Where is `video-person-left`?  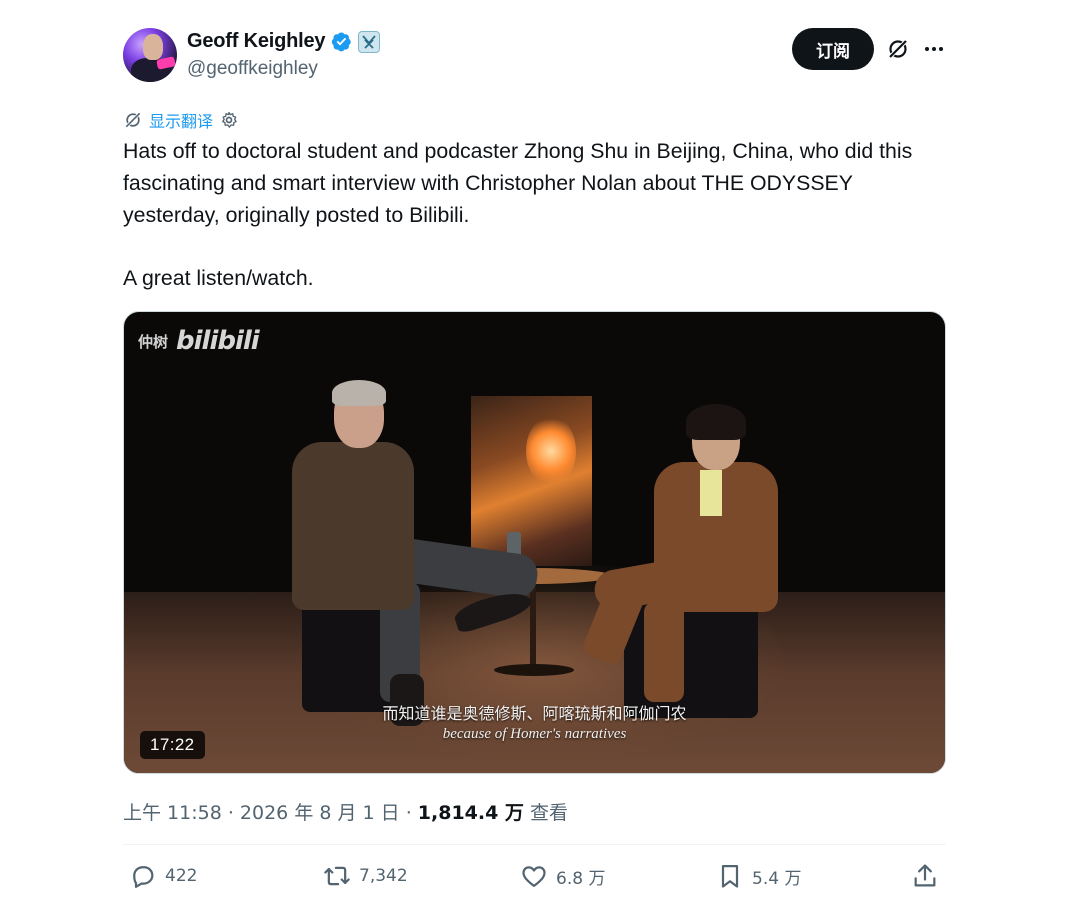 video-person-left is located at coordinates (353, 526).